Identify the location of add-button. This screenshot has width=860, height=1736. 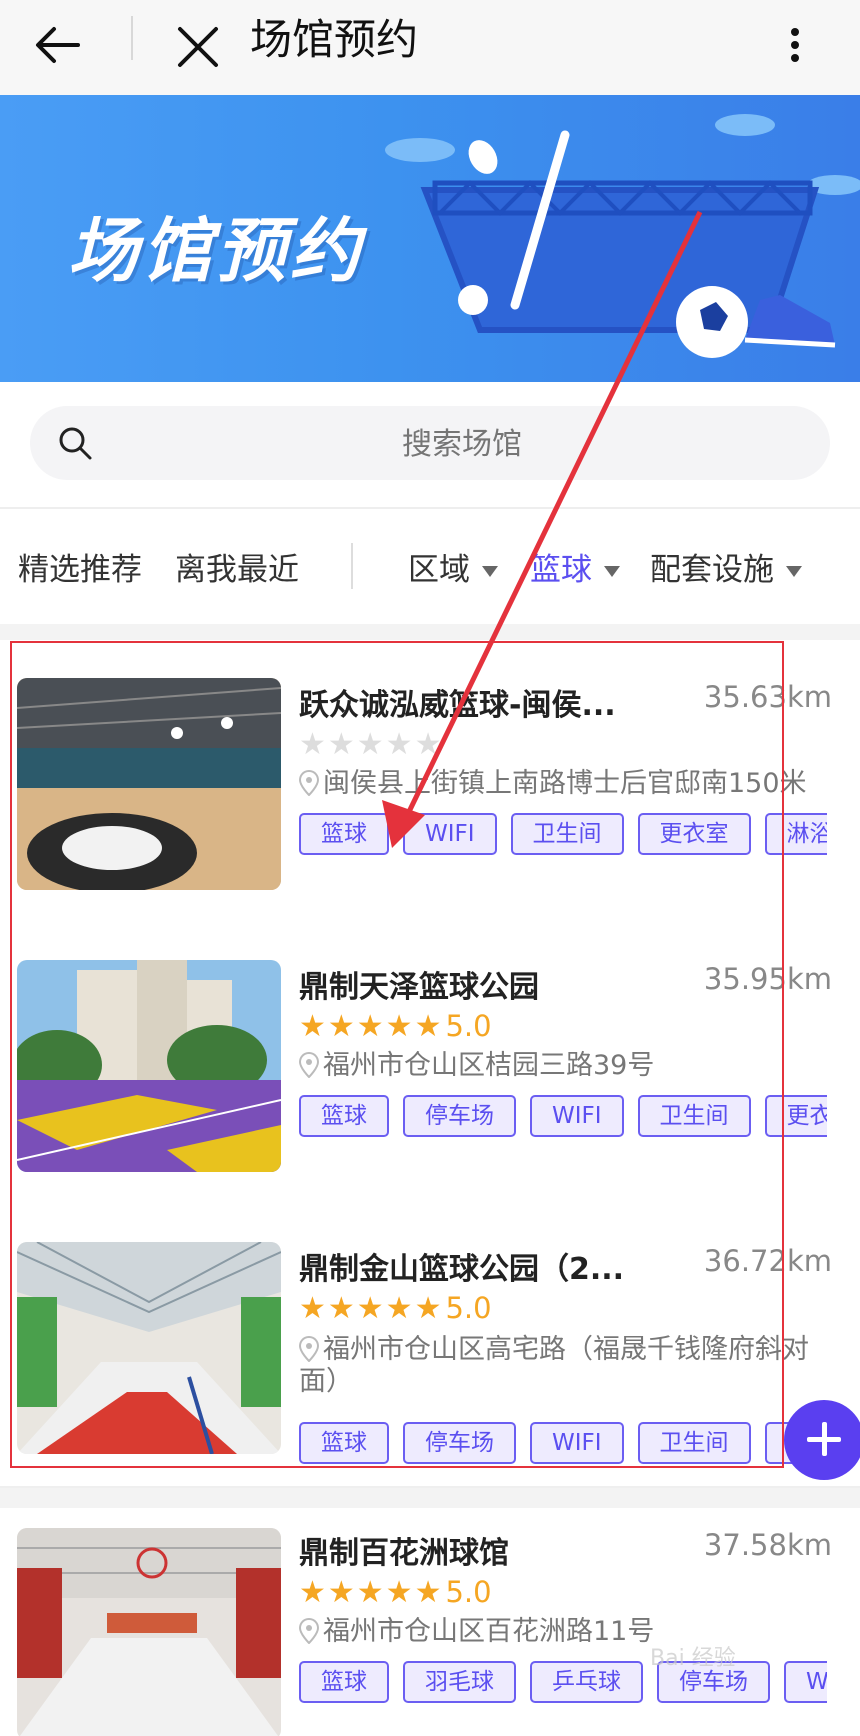
(822, 1440).